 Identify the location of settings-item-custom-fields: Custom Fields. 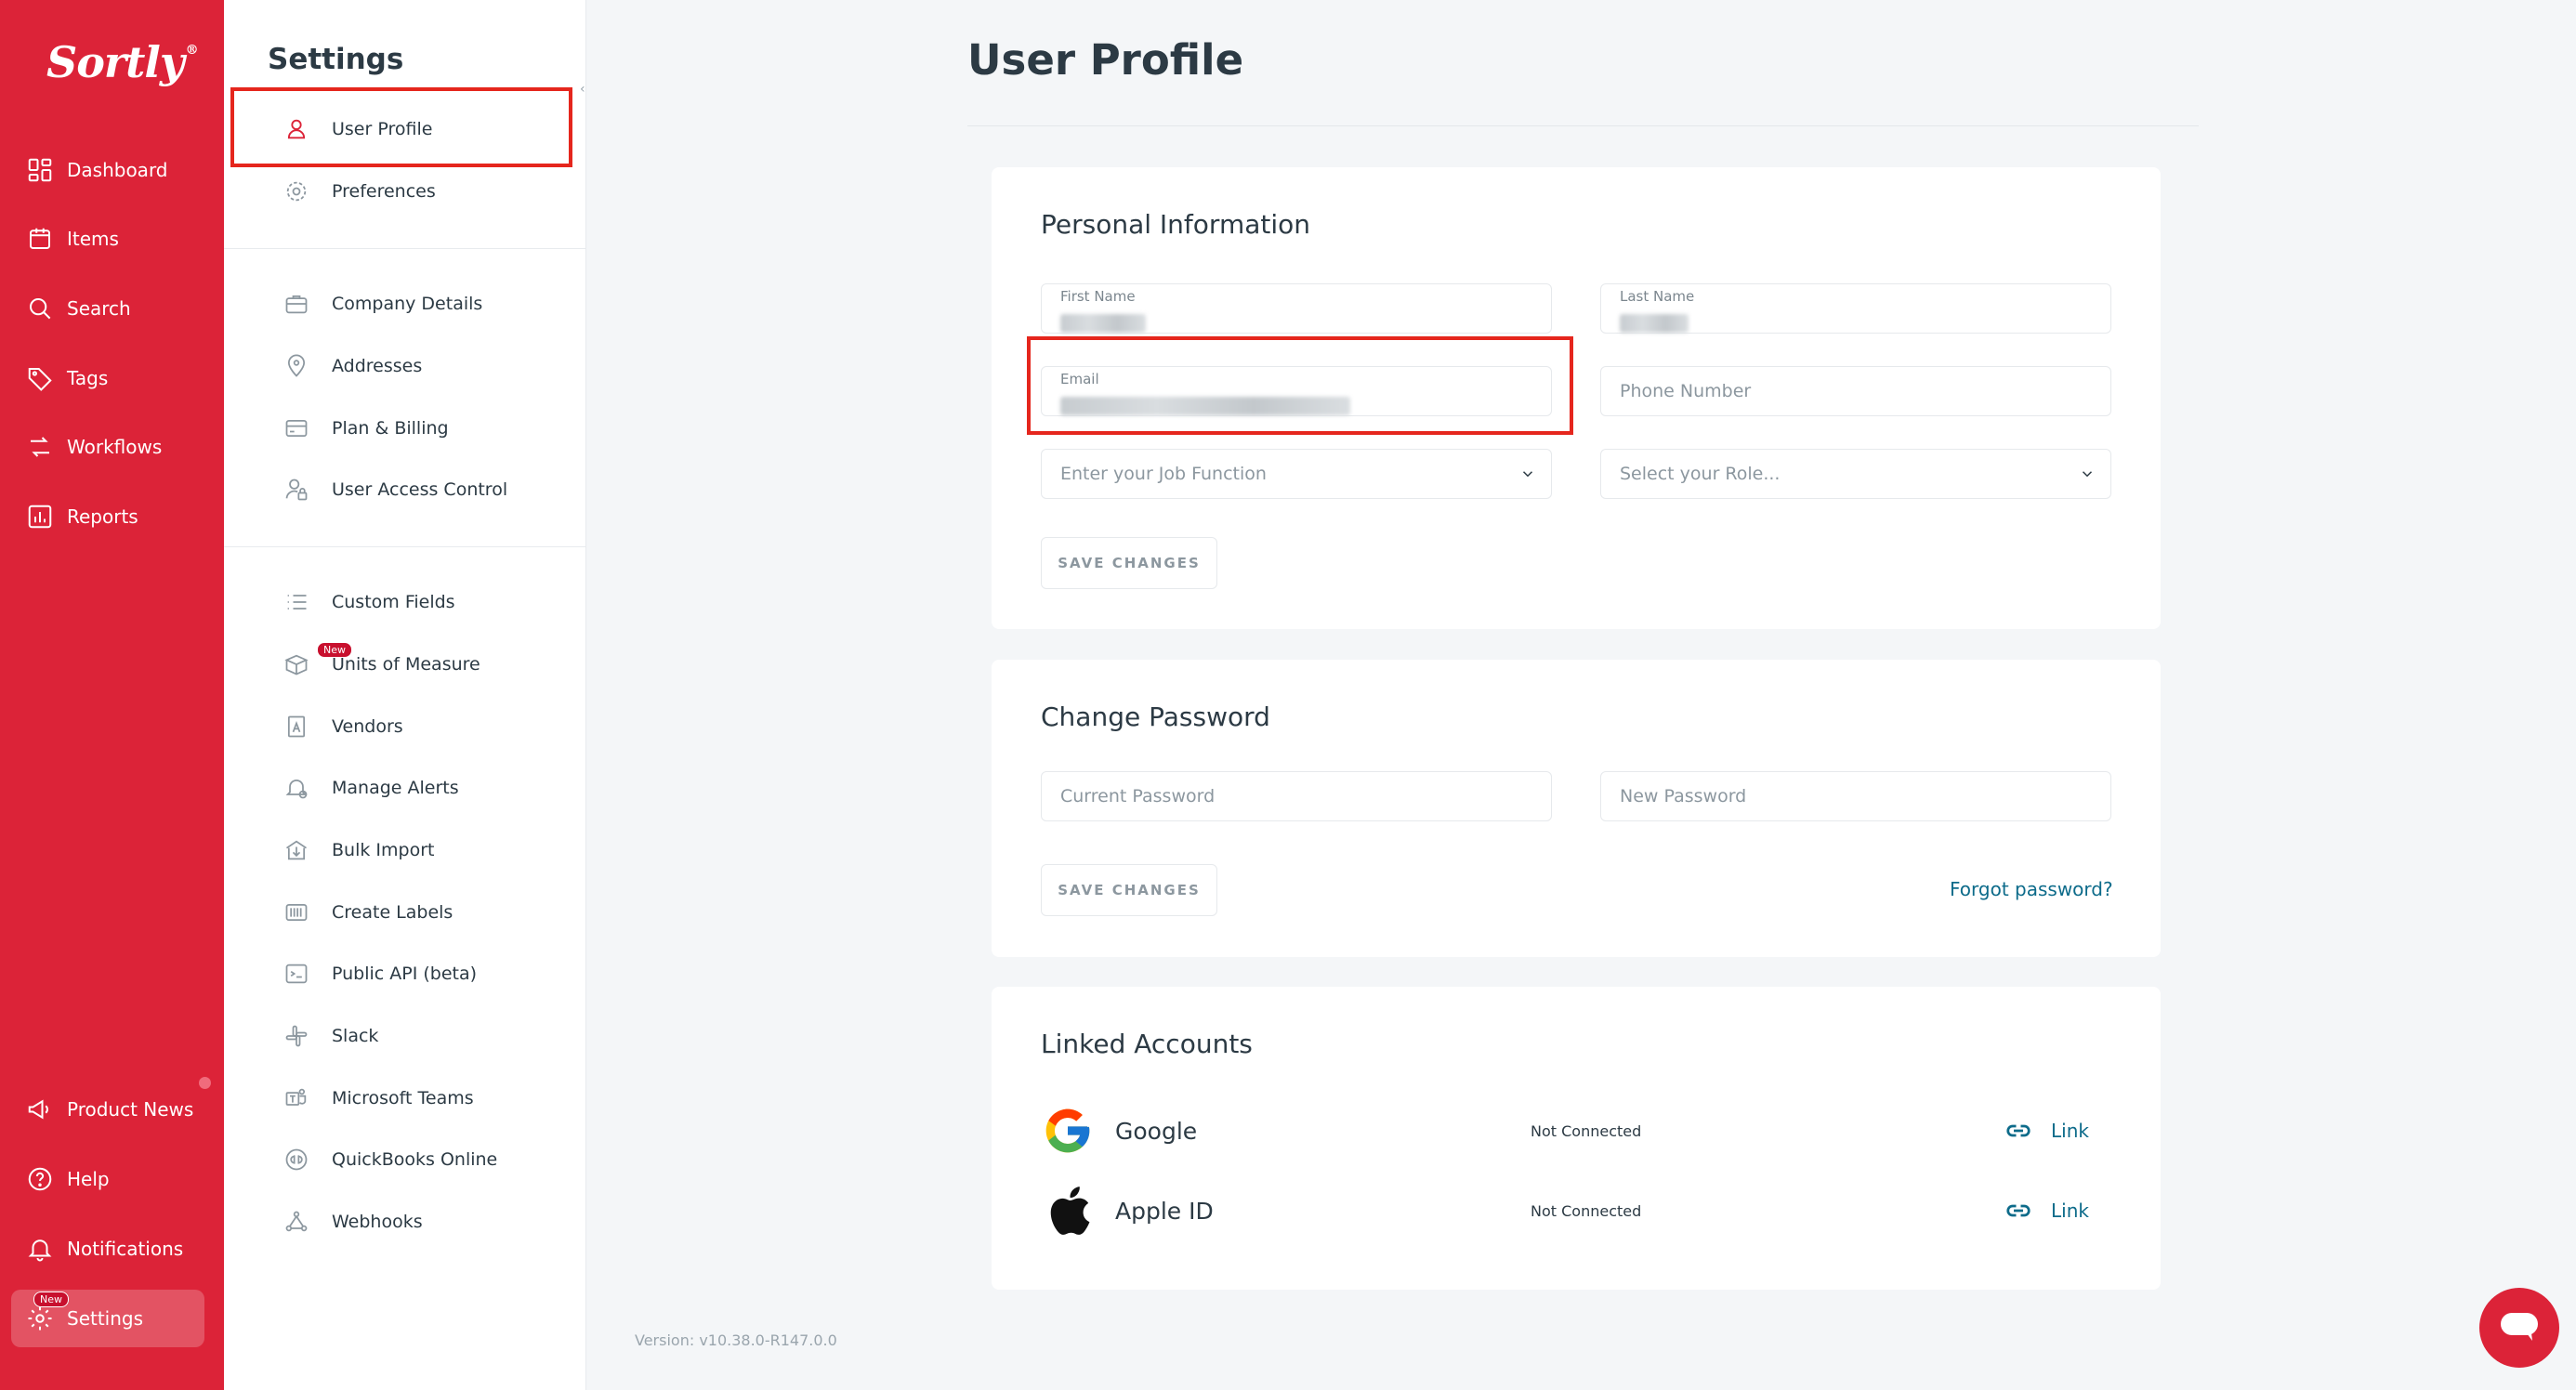
(414, 602).